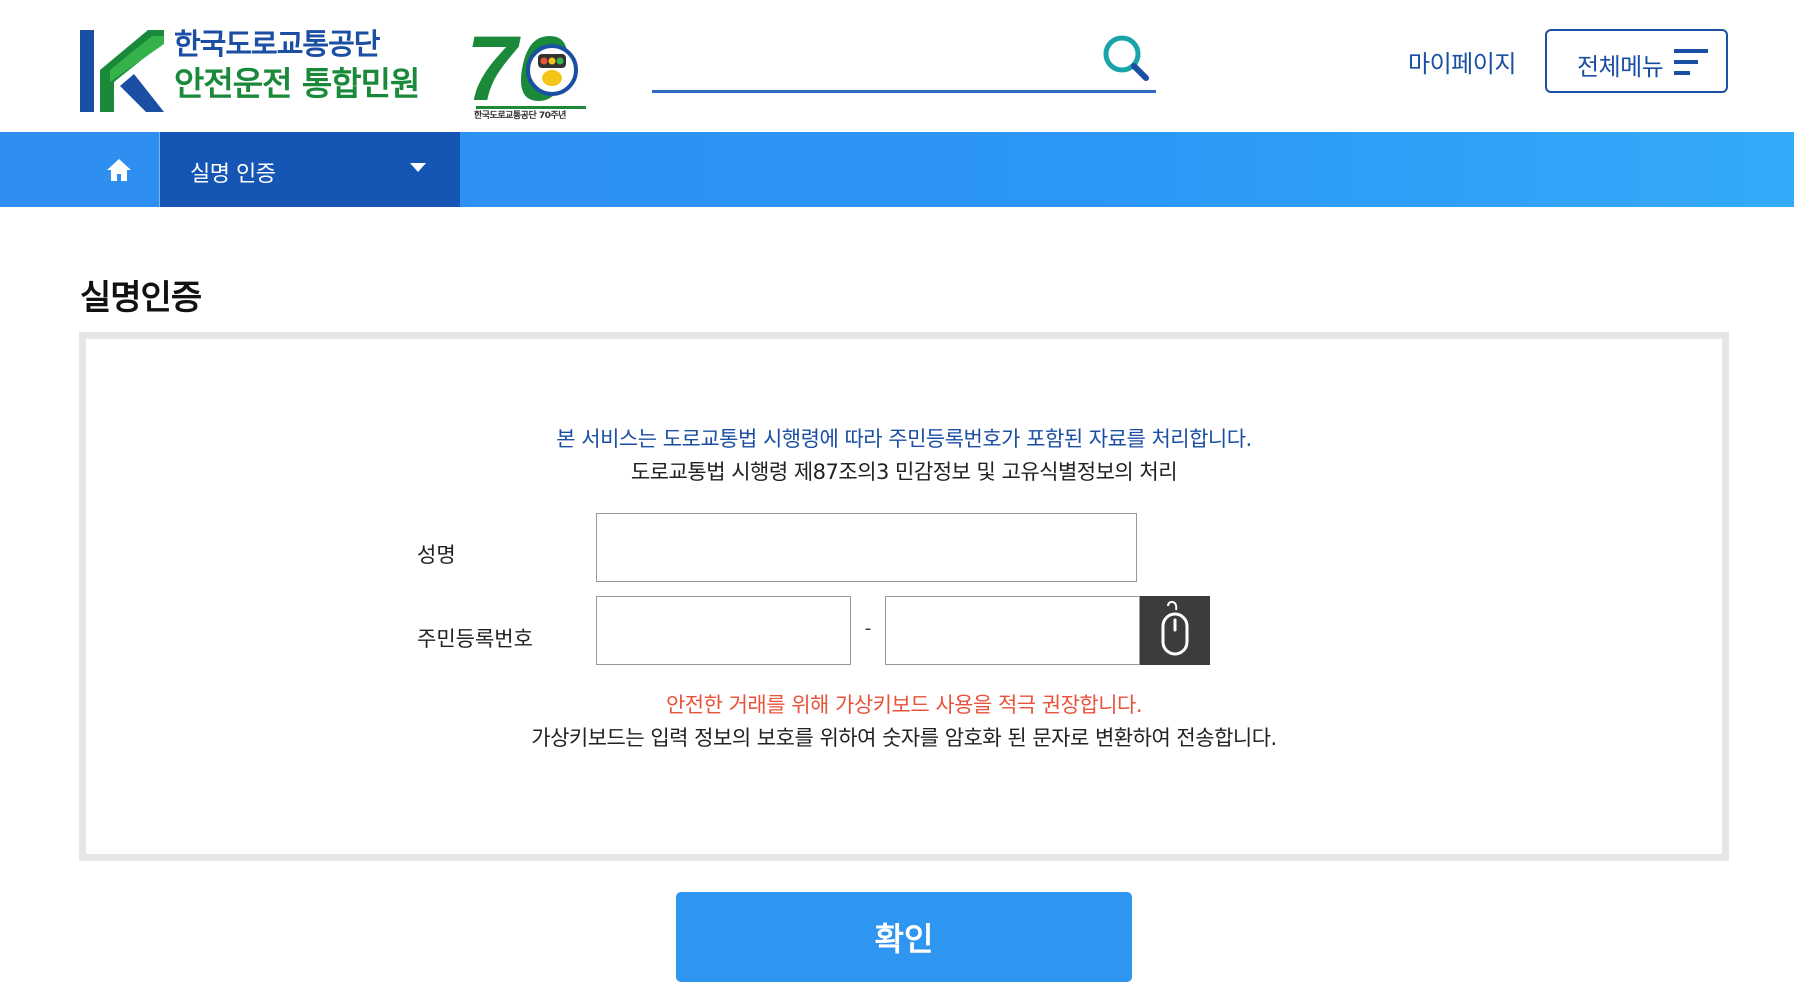  Describe the element at coordinates (520, 116) in the screenshot. I see `anniversary-caption: 한국도로교통공단 70주년` at that location.